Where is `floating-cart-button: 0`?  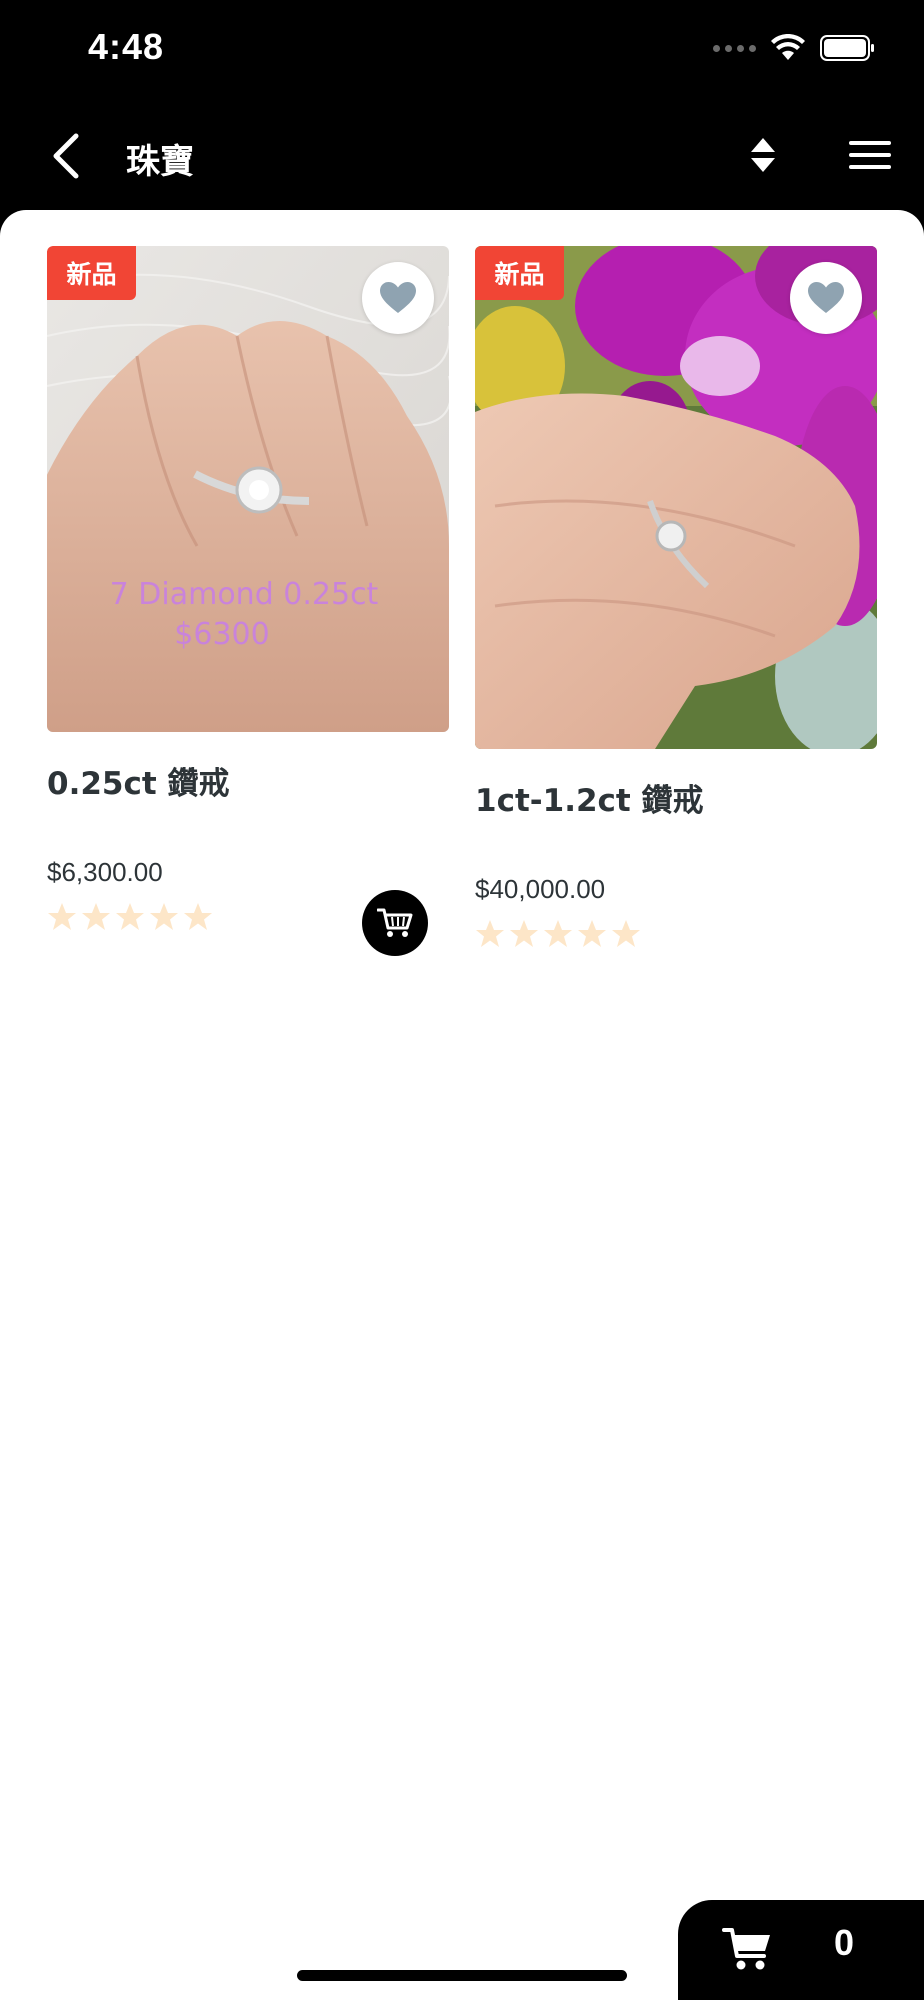 floating-cart-button: 0 is located at coordinates (801, 1950).